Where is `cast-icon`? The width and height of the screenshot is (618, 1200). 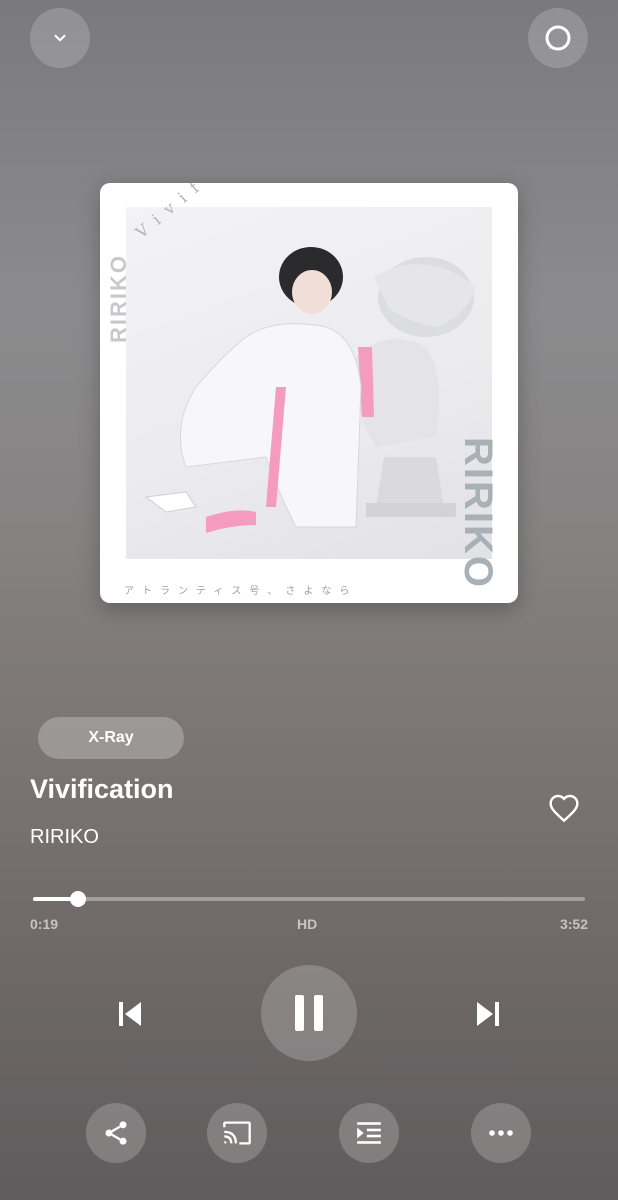
cast-icon is located at coordinates (237, 1133).